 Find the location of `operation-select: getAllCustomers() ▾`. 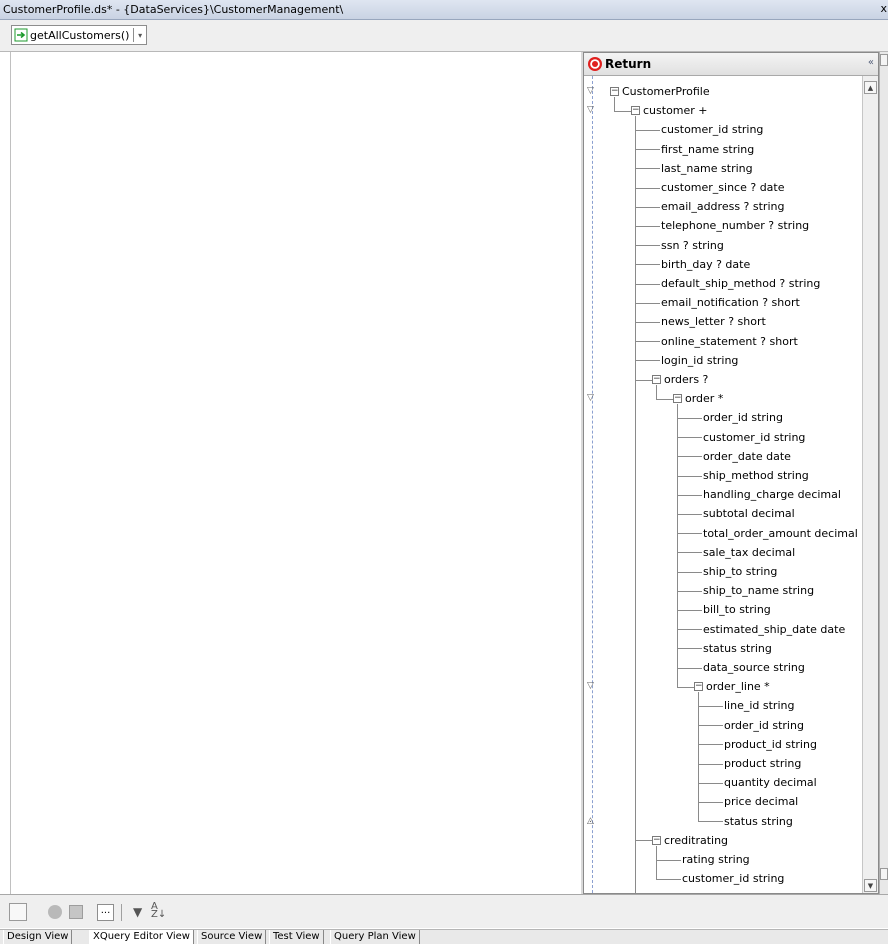

operation-select: getAllCustomers() ▾ is located at coordinates (79, 35).